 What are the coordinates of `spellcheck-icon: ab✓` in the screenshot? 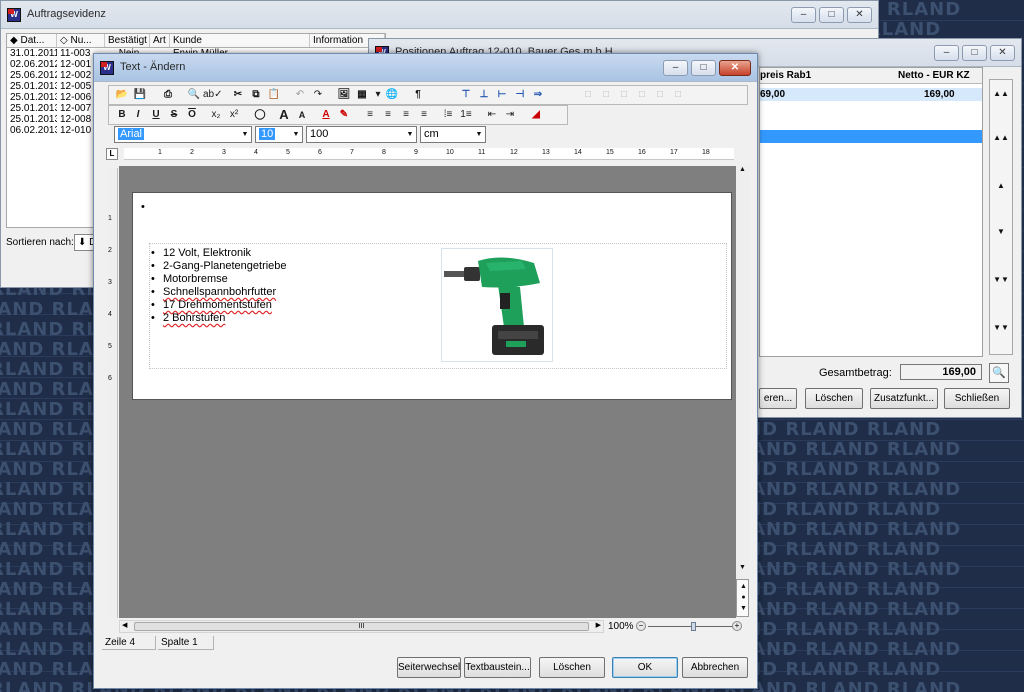 It's located at (213, 95).